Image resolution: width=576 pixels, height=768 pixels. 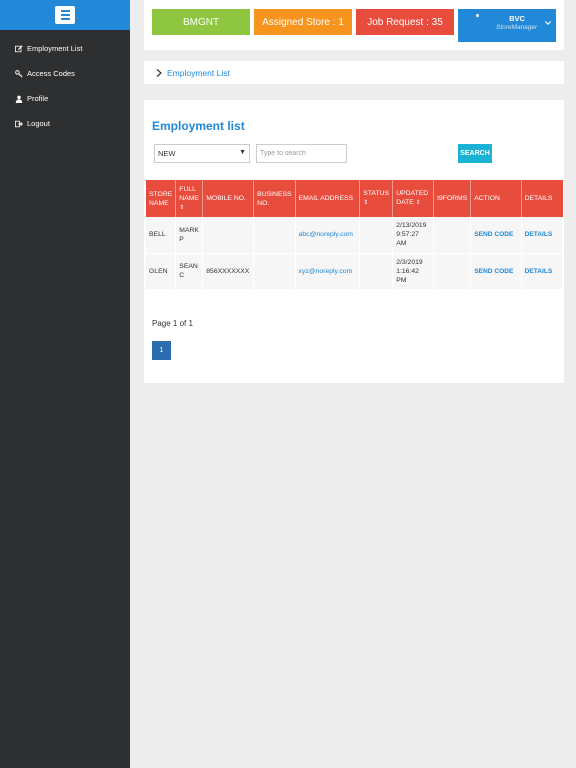 What do you see at coordinates (542, 198) in the screenshot?
I see `column-header-details: DETAILS` at bounding box center [542, 198].